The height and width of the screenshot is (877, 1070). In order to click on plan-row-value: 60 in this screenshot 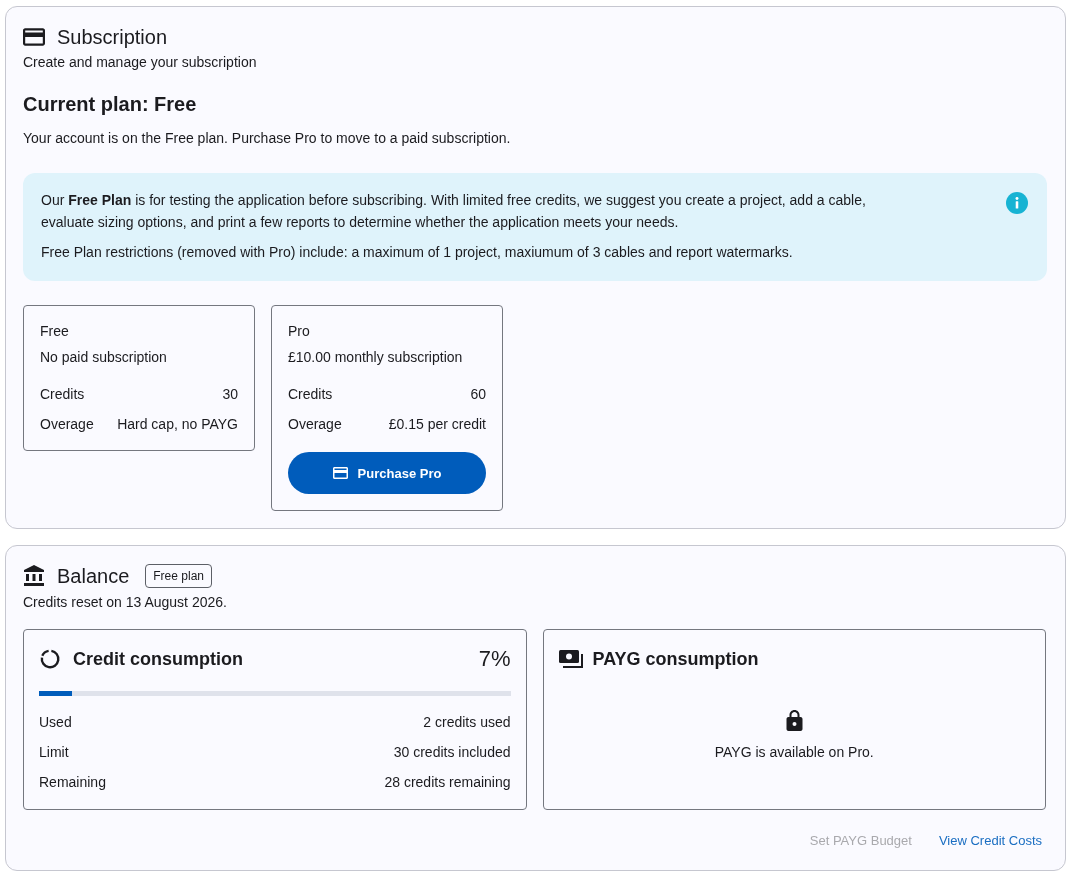, I will do `click(478, 394)`.